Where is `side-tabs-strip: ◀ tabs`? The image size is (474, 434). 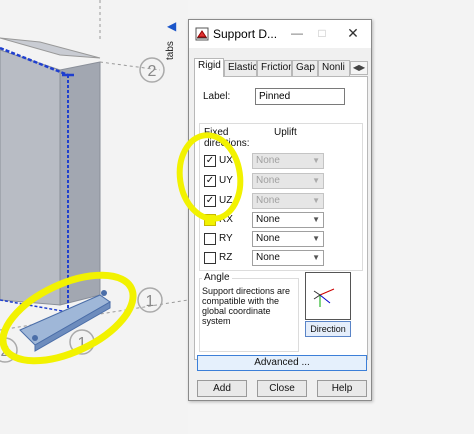
side-tabs-strip: ◀ tabs is located at coordinates (173, 46).